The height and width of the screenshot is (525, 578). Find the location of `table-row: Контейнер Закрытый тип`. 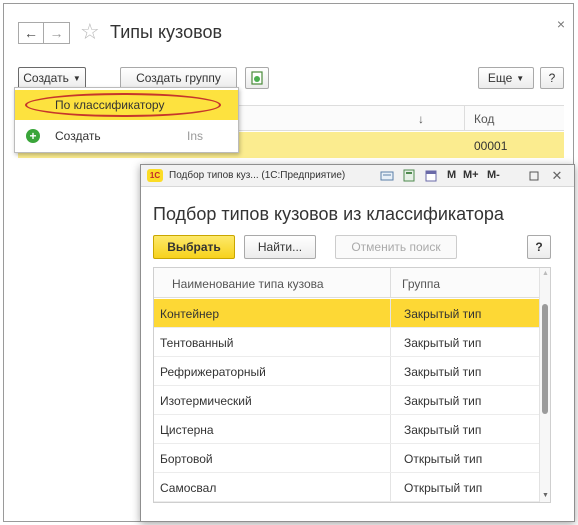

table-row: Контейнер Закрытый тип is located at coordinates (347, 313).